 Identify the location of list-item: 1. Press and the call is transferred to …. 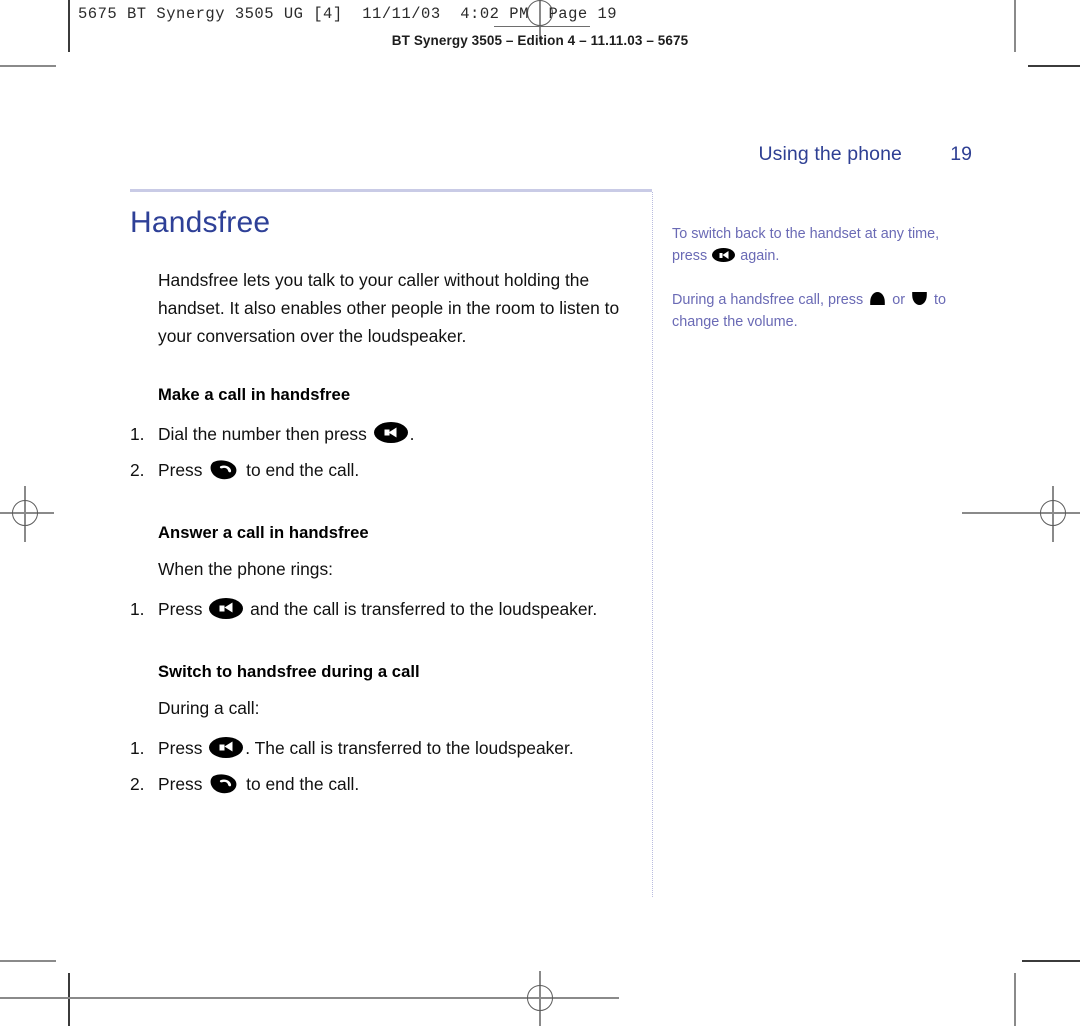
(385, 609).